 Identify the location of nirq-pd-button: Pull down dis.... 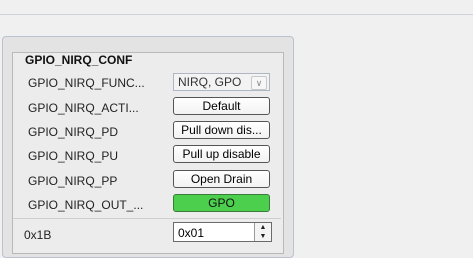
(221, 130).